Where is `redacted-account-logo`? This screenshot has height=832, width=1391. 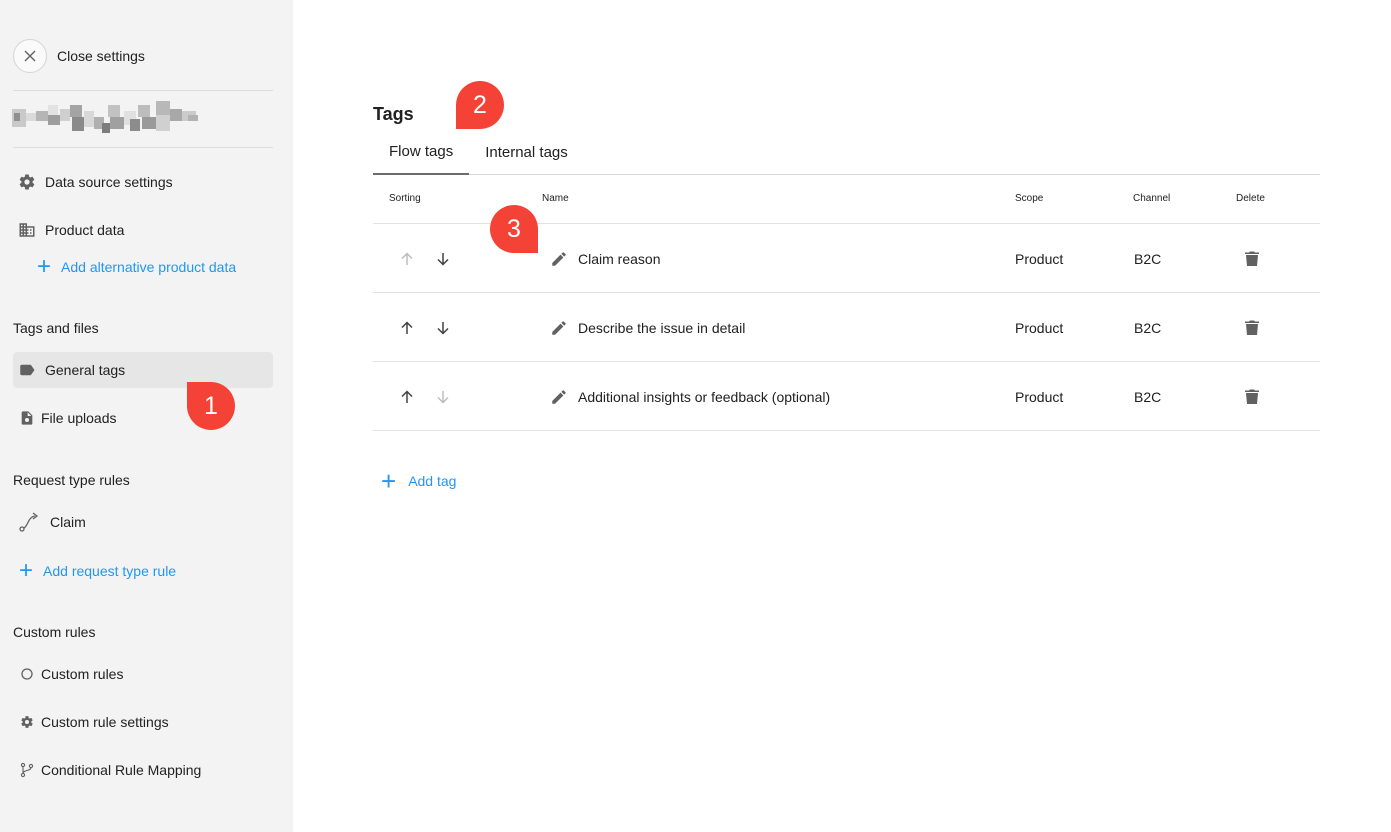
redacted-account-logo is located at coordinates (105, 117).